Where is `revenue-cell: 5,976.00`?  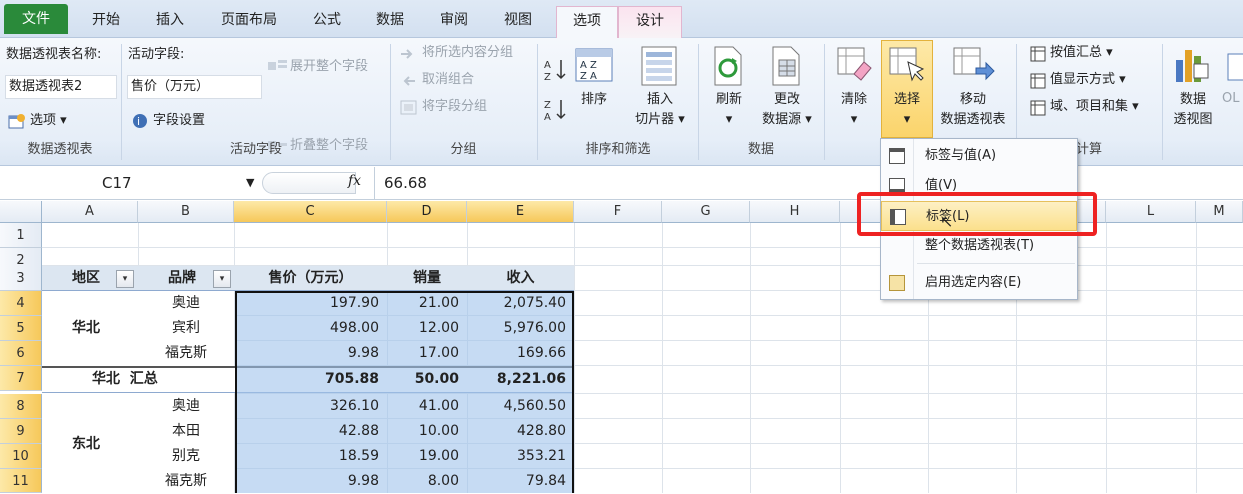
revenue-cell: 5,976.00 is located at coordinates (520, 328).